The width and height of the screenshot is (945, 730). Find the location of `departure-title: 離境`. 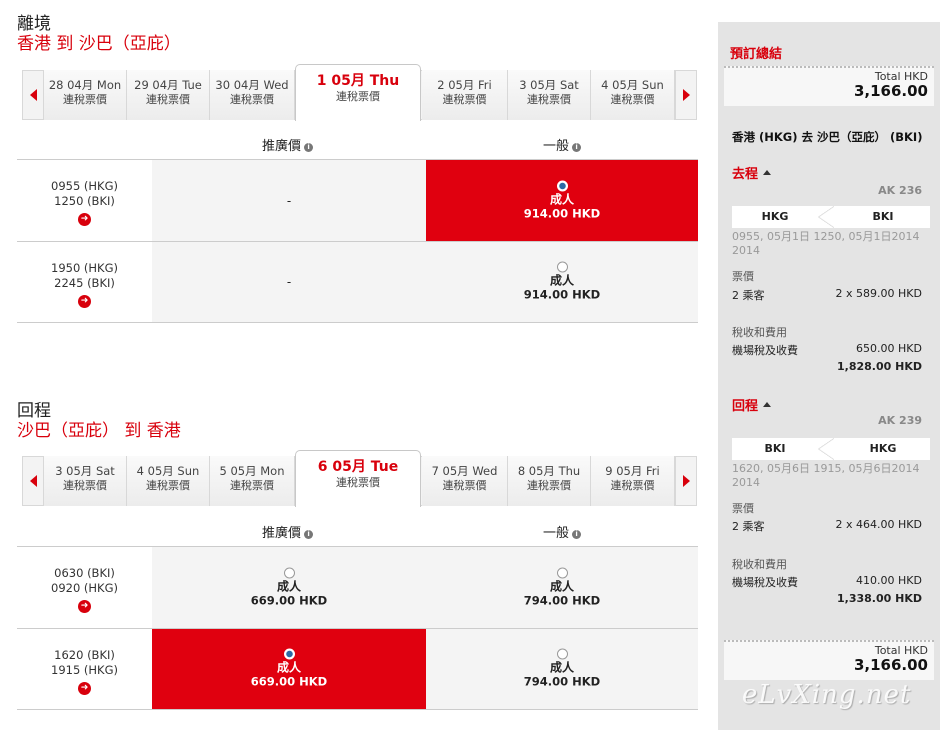

departure-title: 離境 is located at coordinates (34, 24).